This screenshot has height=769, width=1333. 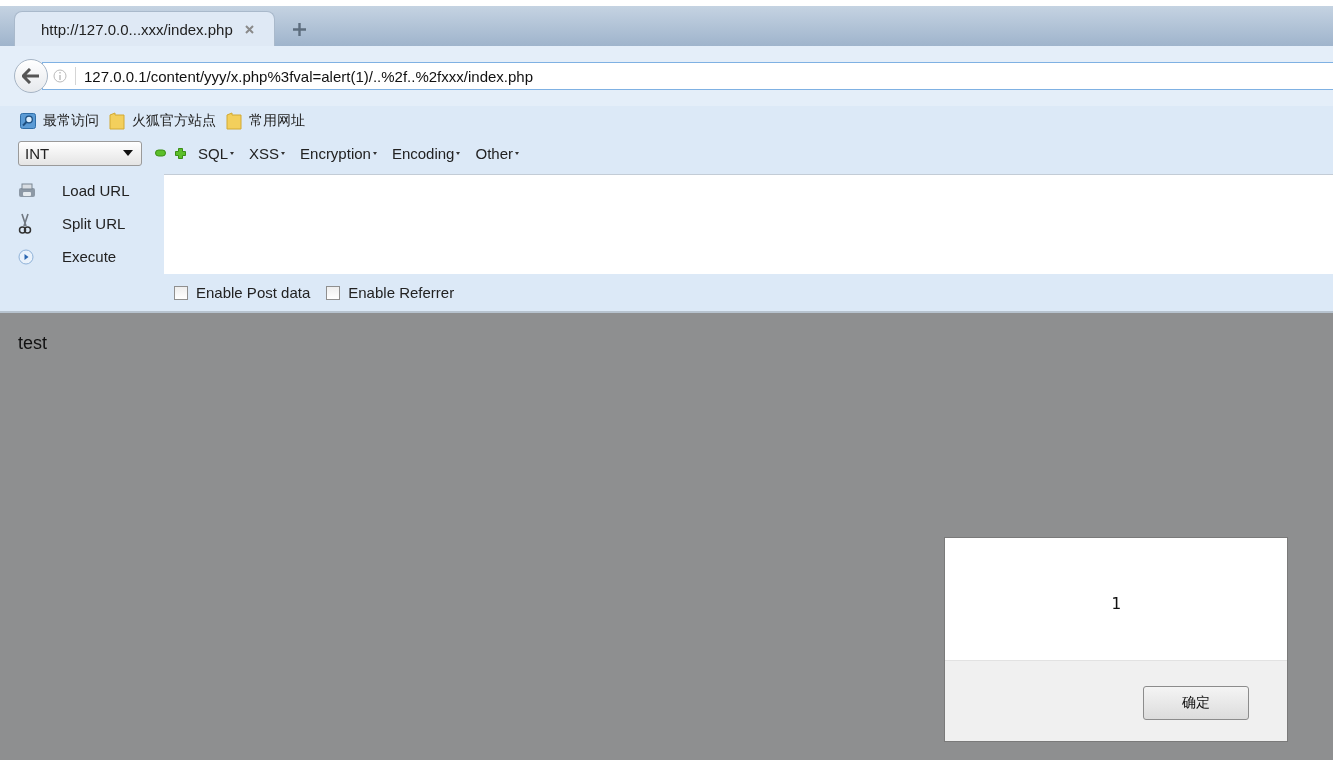 I want to click on option-checkbox: Enable Referrer, so click(x=390, y=292).